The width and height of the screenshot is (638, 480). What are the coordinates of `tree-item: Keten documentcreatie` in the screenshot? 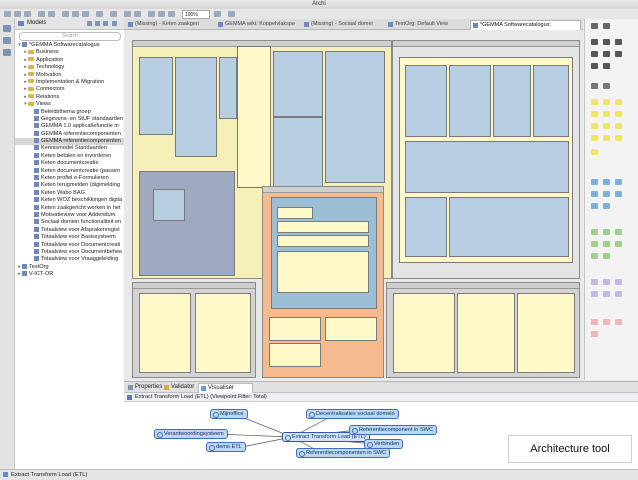 It's located at (69, 163).